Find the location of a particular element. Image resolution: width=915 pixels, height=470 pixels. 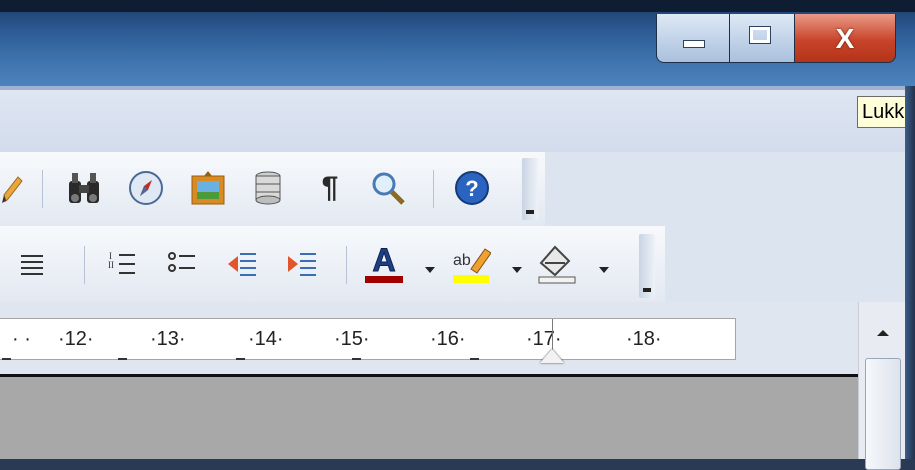

minimize-button is located at coordinates (693, 38).